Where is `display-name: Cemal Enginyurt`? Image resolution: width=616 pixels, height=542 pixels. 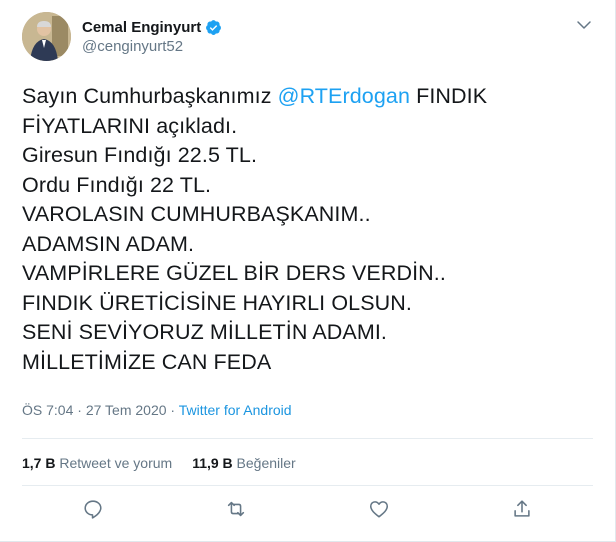
display-name: Cemal Enginyurt is located at coordinates (141, 27).